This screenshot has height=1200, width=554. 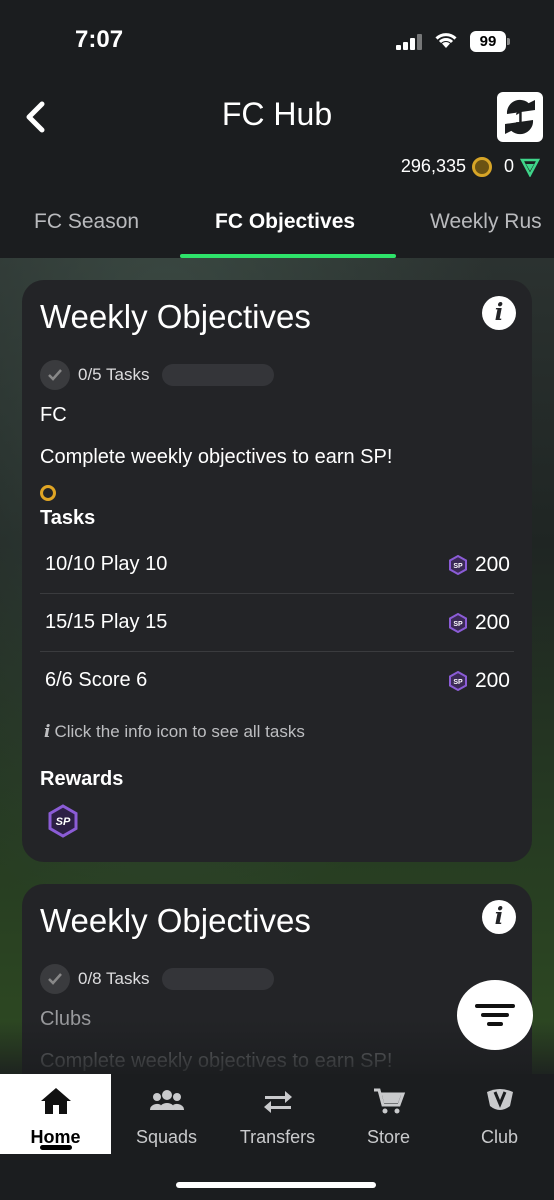 I want to click on home-icon, so click(x=55, y=1101).